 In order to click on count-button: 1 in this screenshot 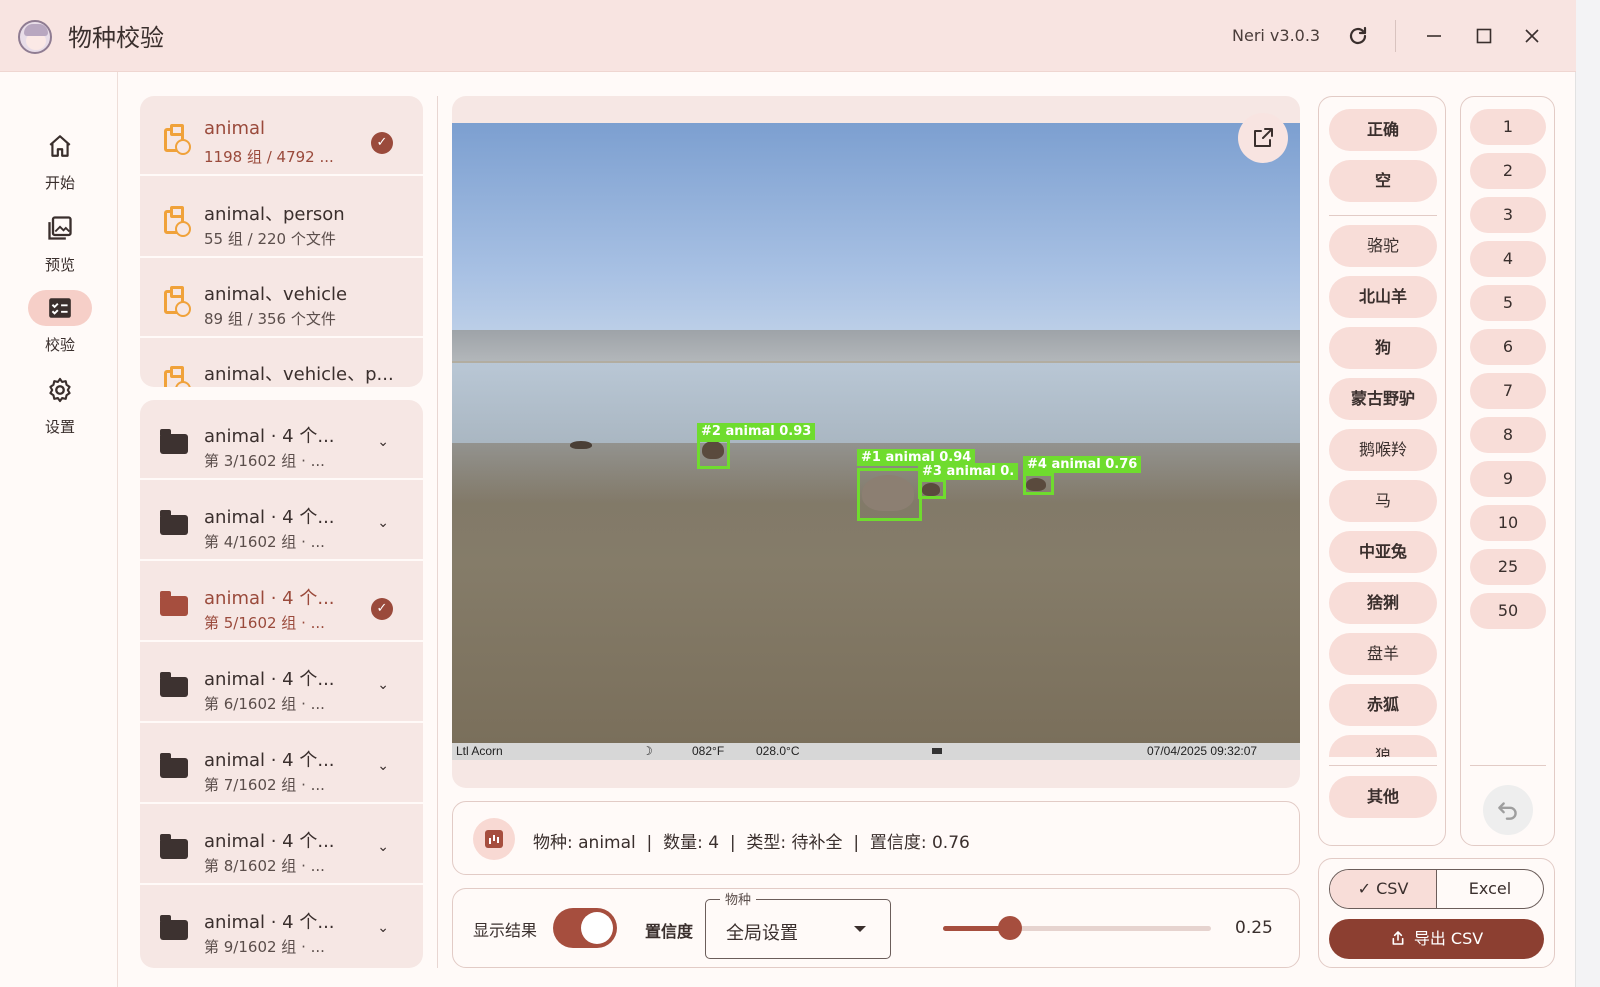, I will do `click(1508, 127)`.